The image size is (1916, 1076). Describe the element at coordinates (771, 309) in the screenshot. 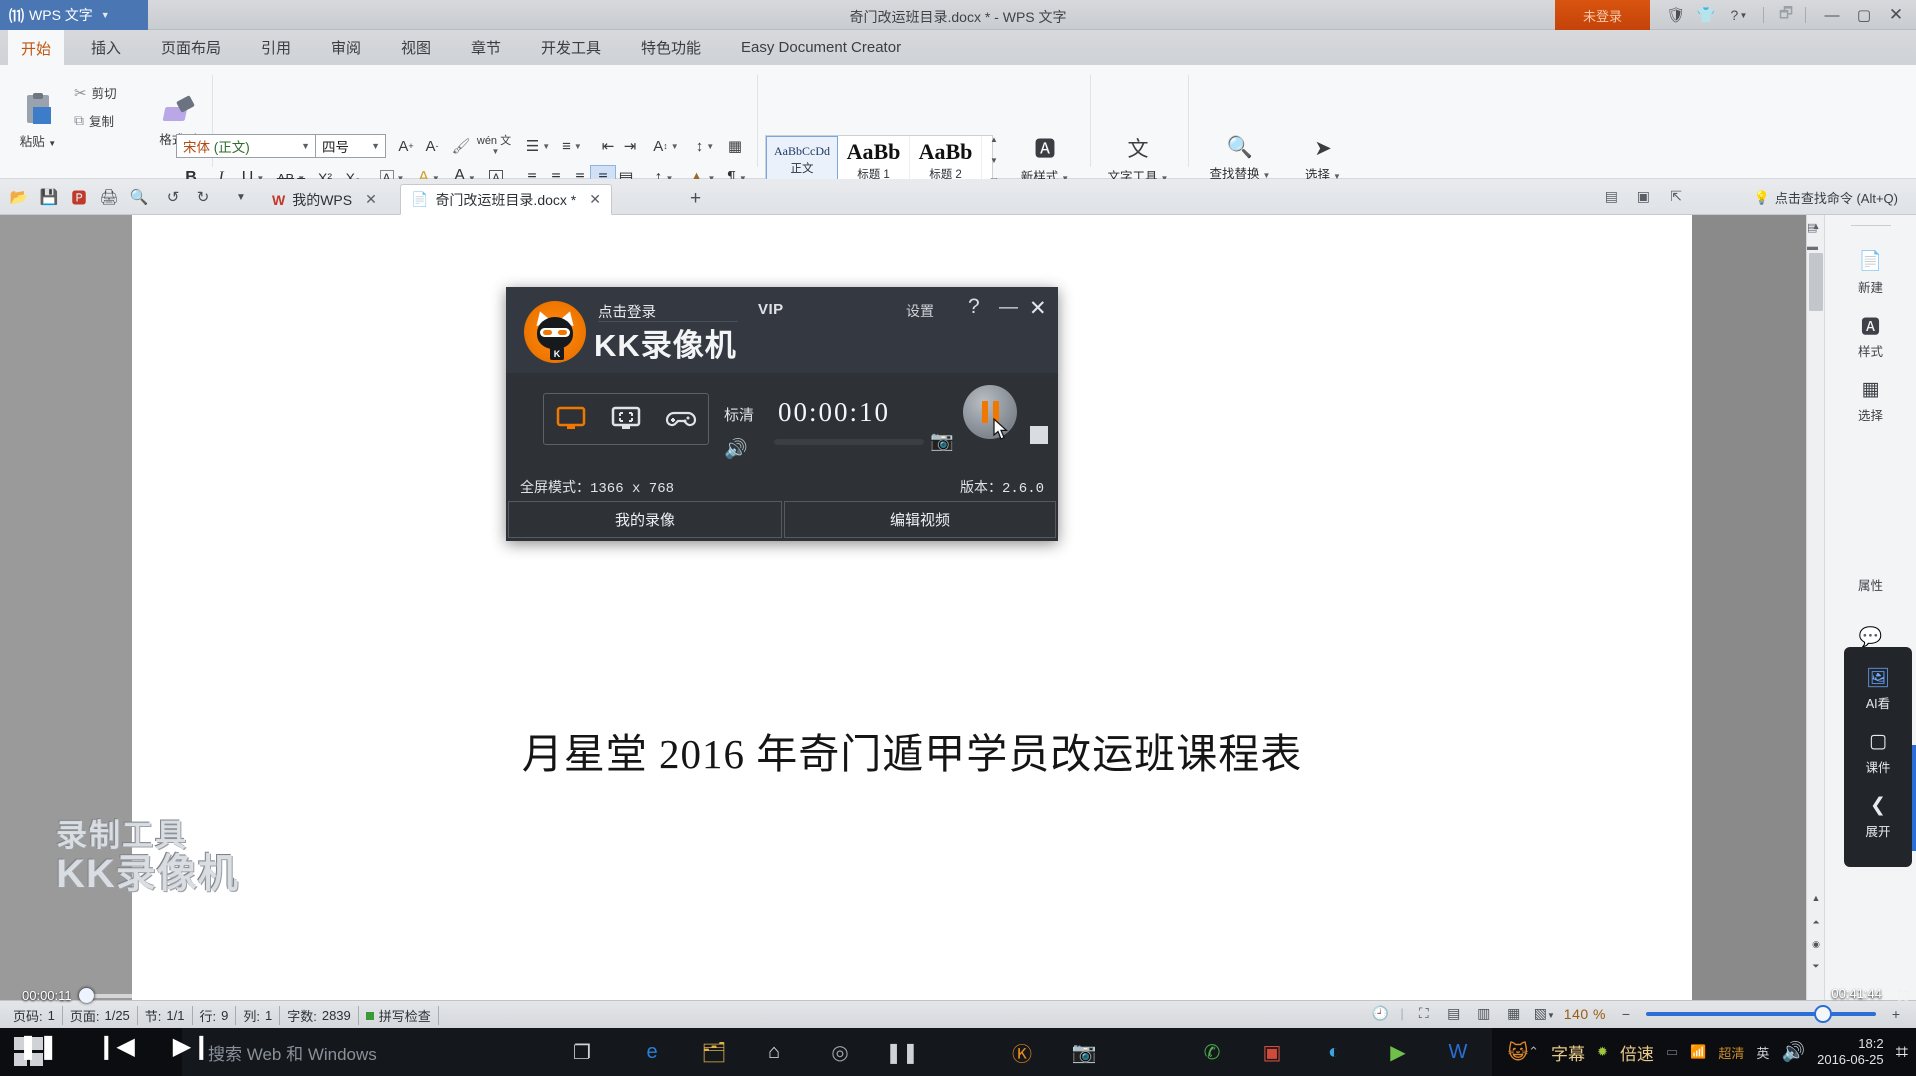

I see `kk-vip-label: VIP` at that location.